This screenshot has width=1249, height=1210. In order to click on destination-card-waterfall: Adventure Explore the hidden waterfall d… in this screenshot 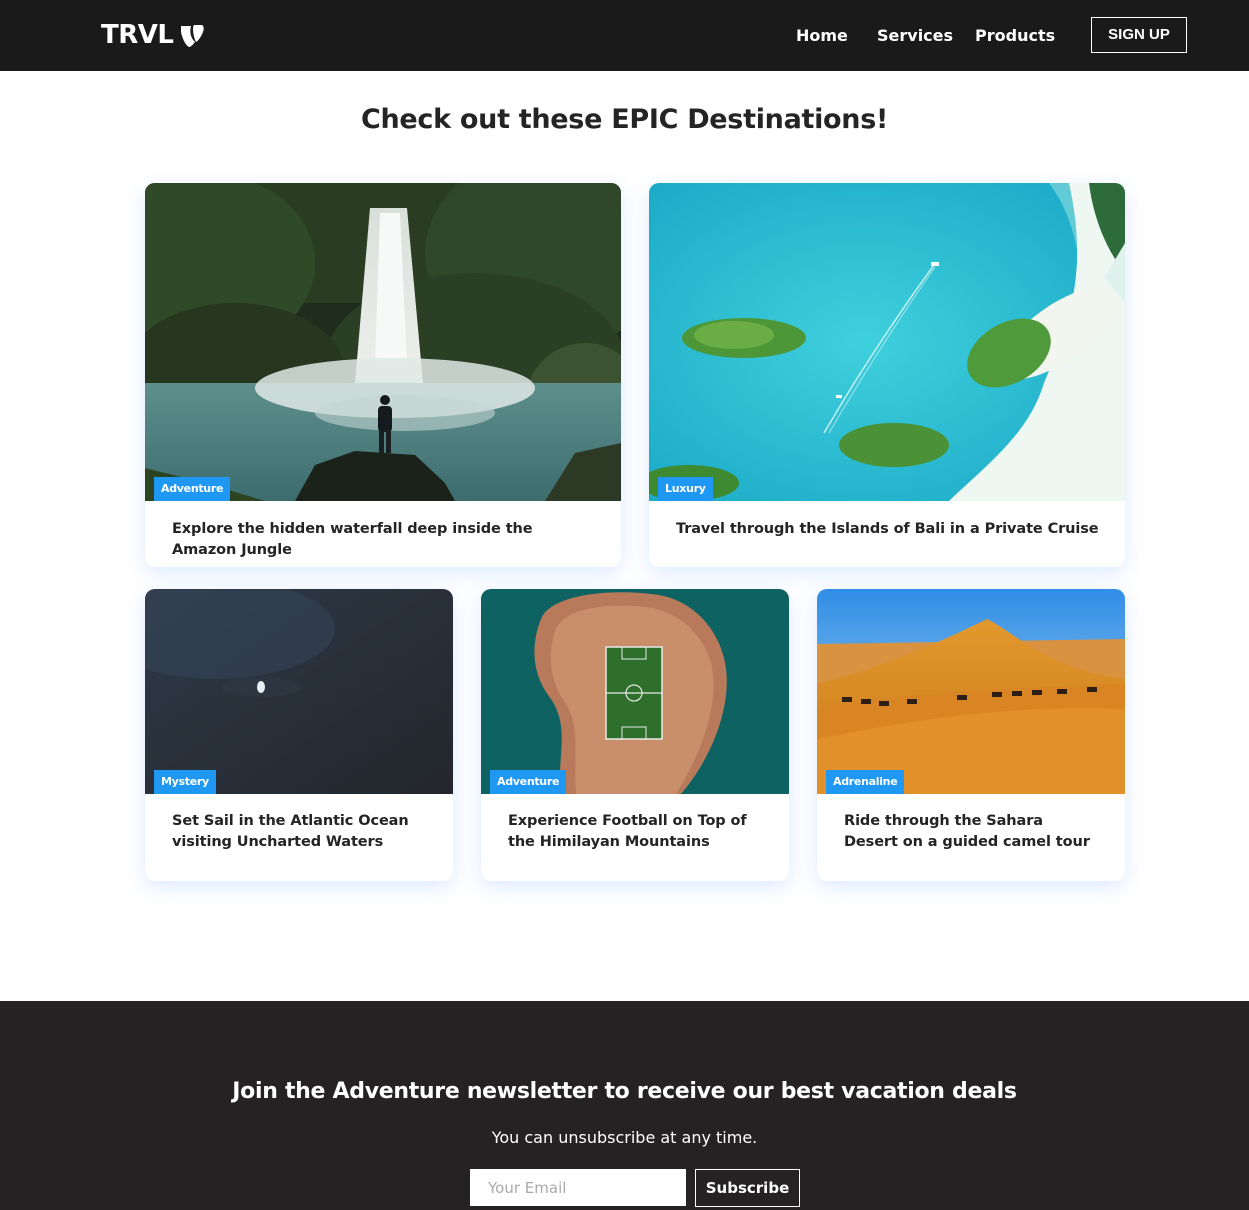, I will do `click(383, 375)`.